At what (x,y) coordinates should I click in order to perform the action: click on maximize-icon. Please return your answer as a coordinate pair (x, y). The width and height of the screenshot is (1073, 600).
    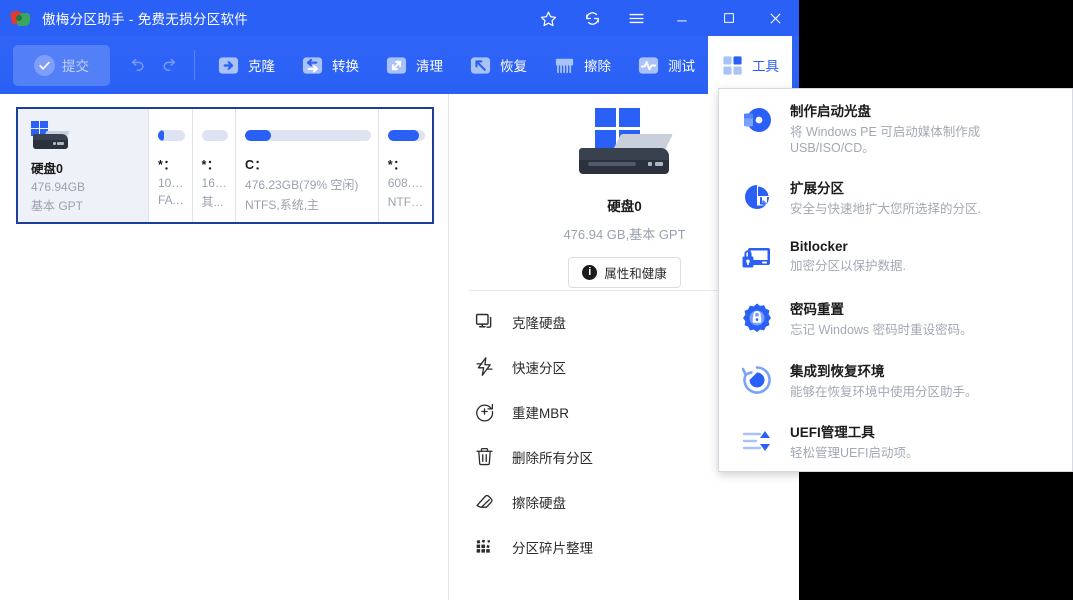
    Looking at the image, I should click on (728, 18).